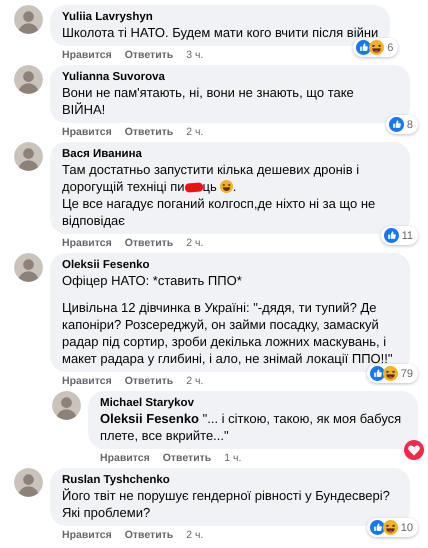 The height and width of the screenshot is (548, 428). What do you see at coordinates (402, 124) in the screenshot?
I see `reactions-badge: 8` at bounding box center [402, 124].